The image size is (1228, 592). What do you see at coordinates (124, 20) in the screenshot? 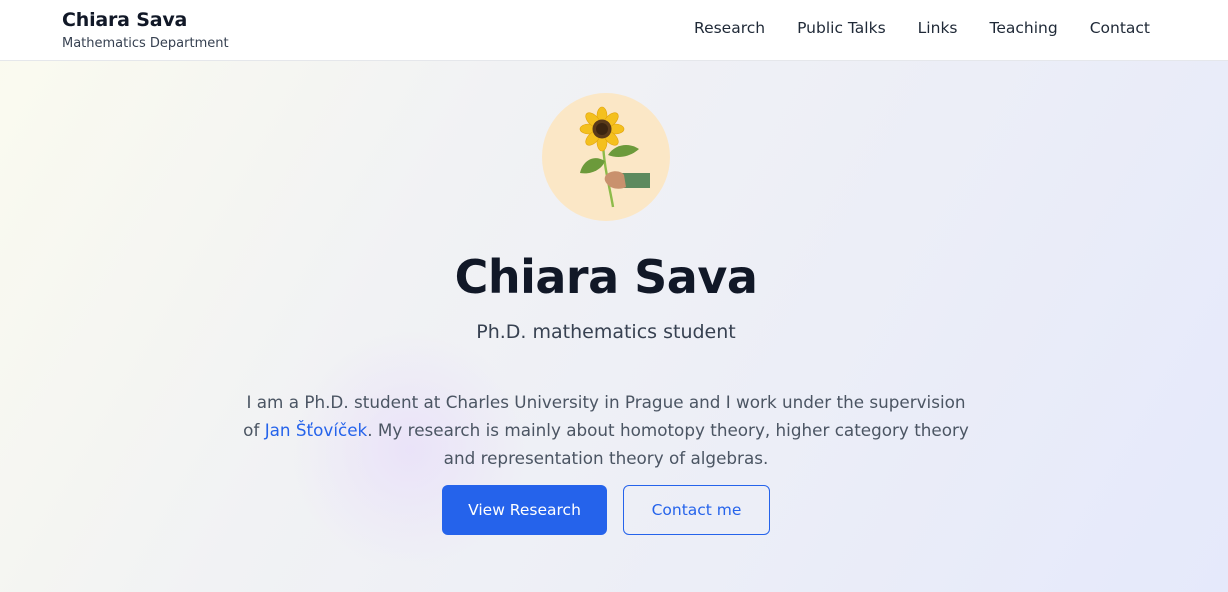
I see `site-title: Chiara Sava` at bounding box center [124, 20].